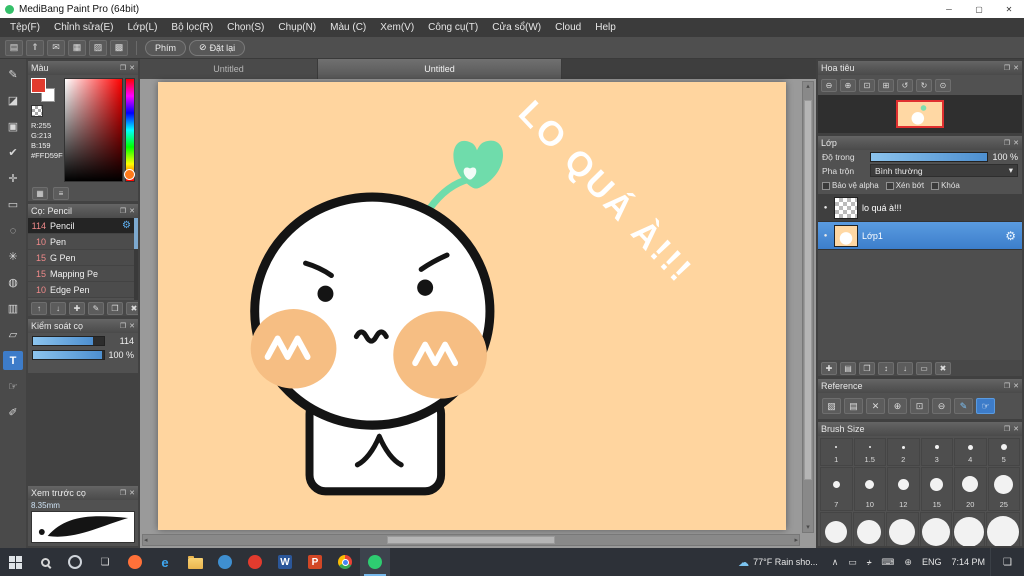 This screenshot has width=1024, height=576. Describe the element at coordinates (936, 452) in the screenshot. I see `brush-size-option: 3` at that location.